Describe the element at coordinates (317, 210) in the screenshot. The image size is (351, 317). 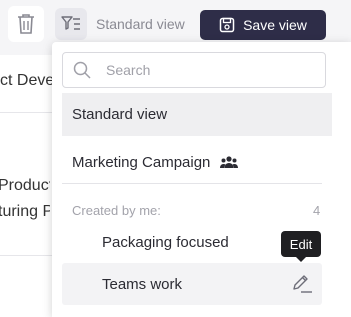
I see `created-by-me-count: 4` at that location.